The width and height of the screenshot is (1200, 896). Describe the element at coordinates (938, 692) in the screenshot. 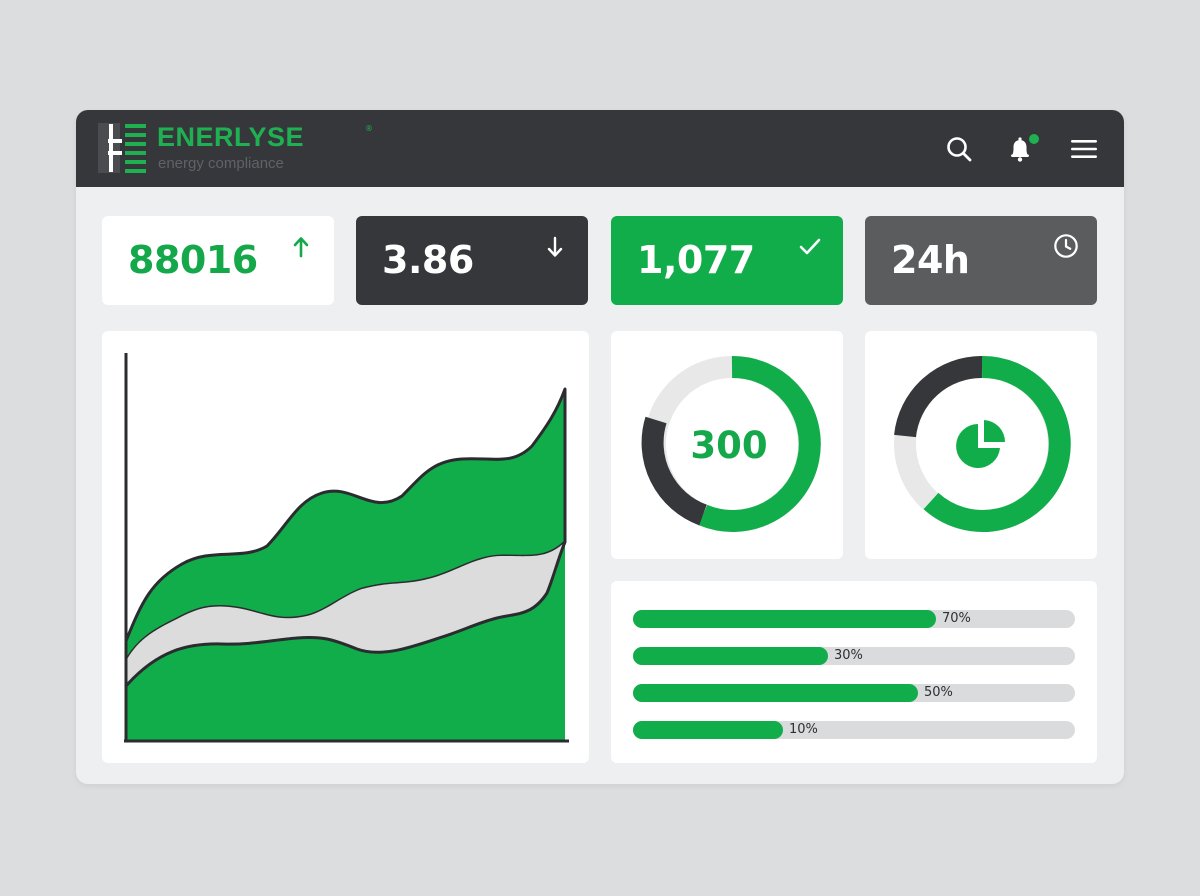

I see `progress-label: 50%` at that location.